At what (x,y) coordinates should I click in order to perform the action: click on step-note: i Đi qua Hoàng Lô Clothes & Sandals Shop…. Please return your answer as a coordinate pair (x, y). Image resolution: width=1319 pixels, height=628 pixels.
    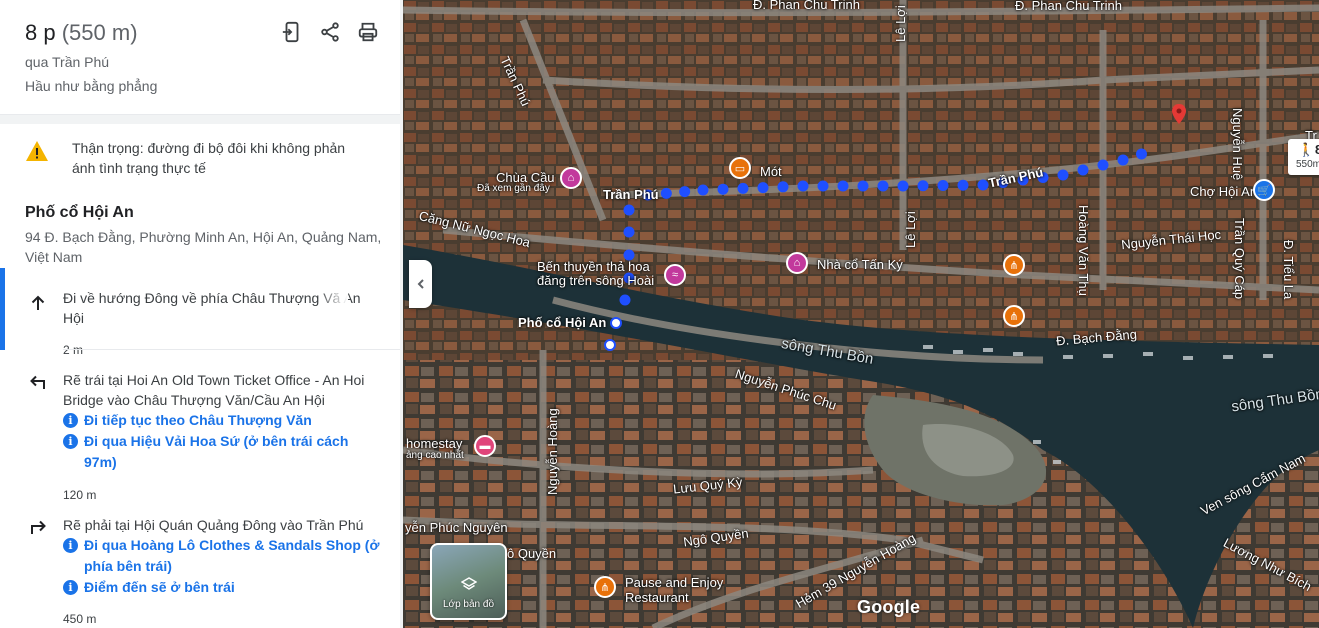
    Looking at the image, I should click on (223, 556).